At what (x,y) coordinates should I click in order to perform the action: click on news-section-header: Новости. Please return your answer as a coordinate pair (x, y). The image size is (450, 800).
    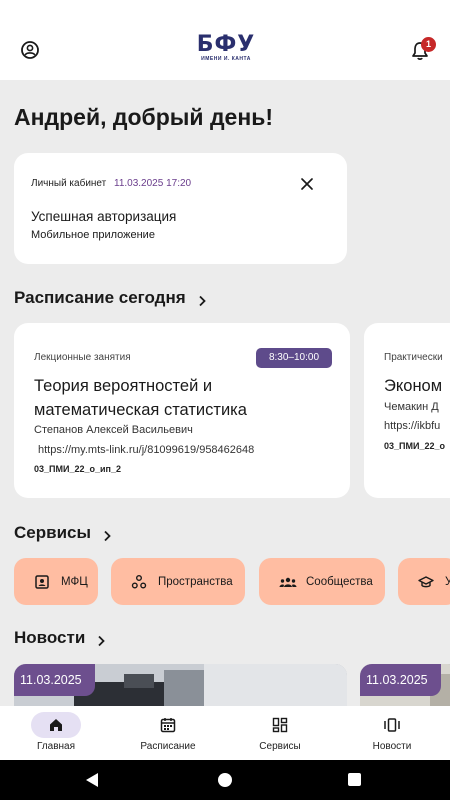
    Looking at the image, I should click on (60, 638).